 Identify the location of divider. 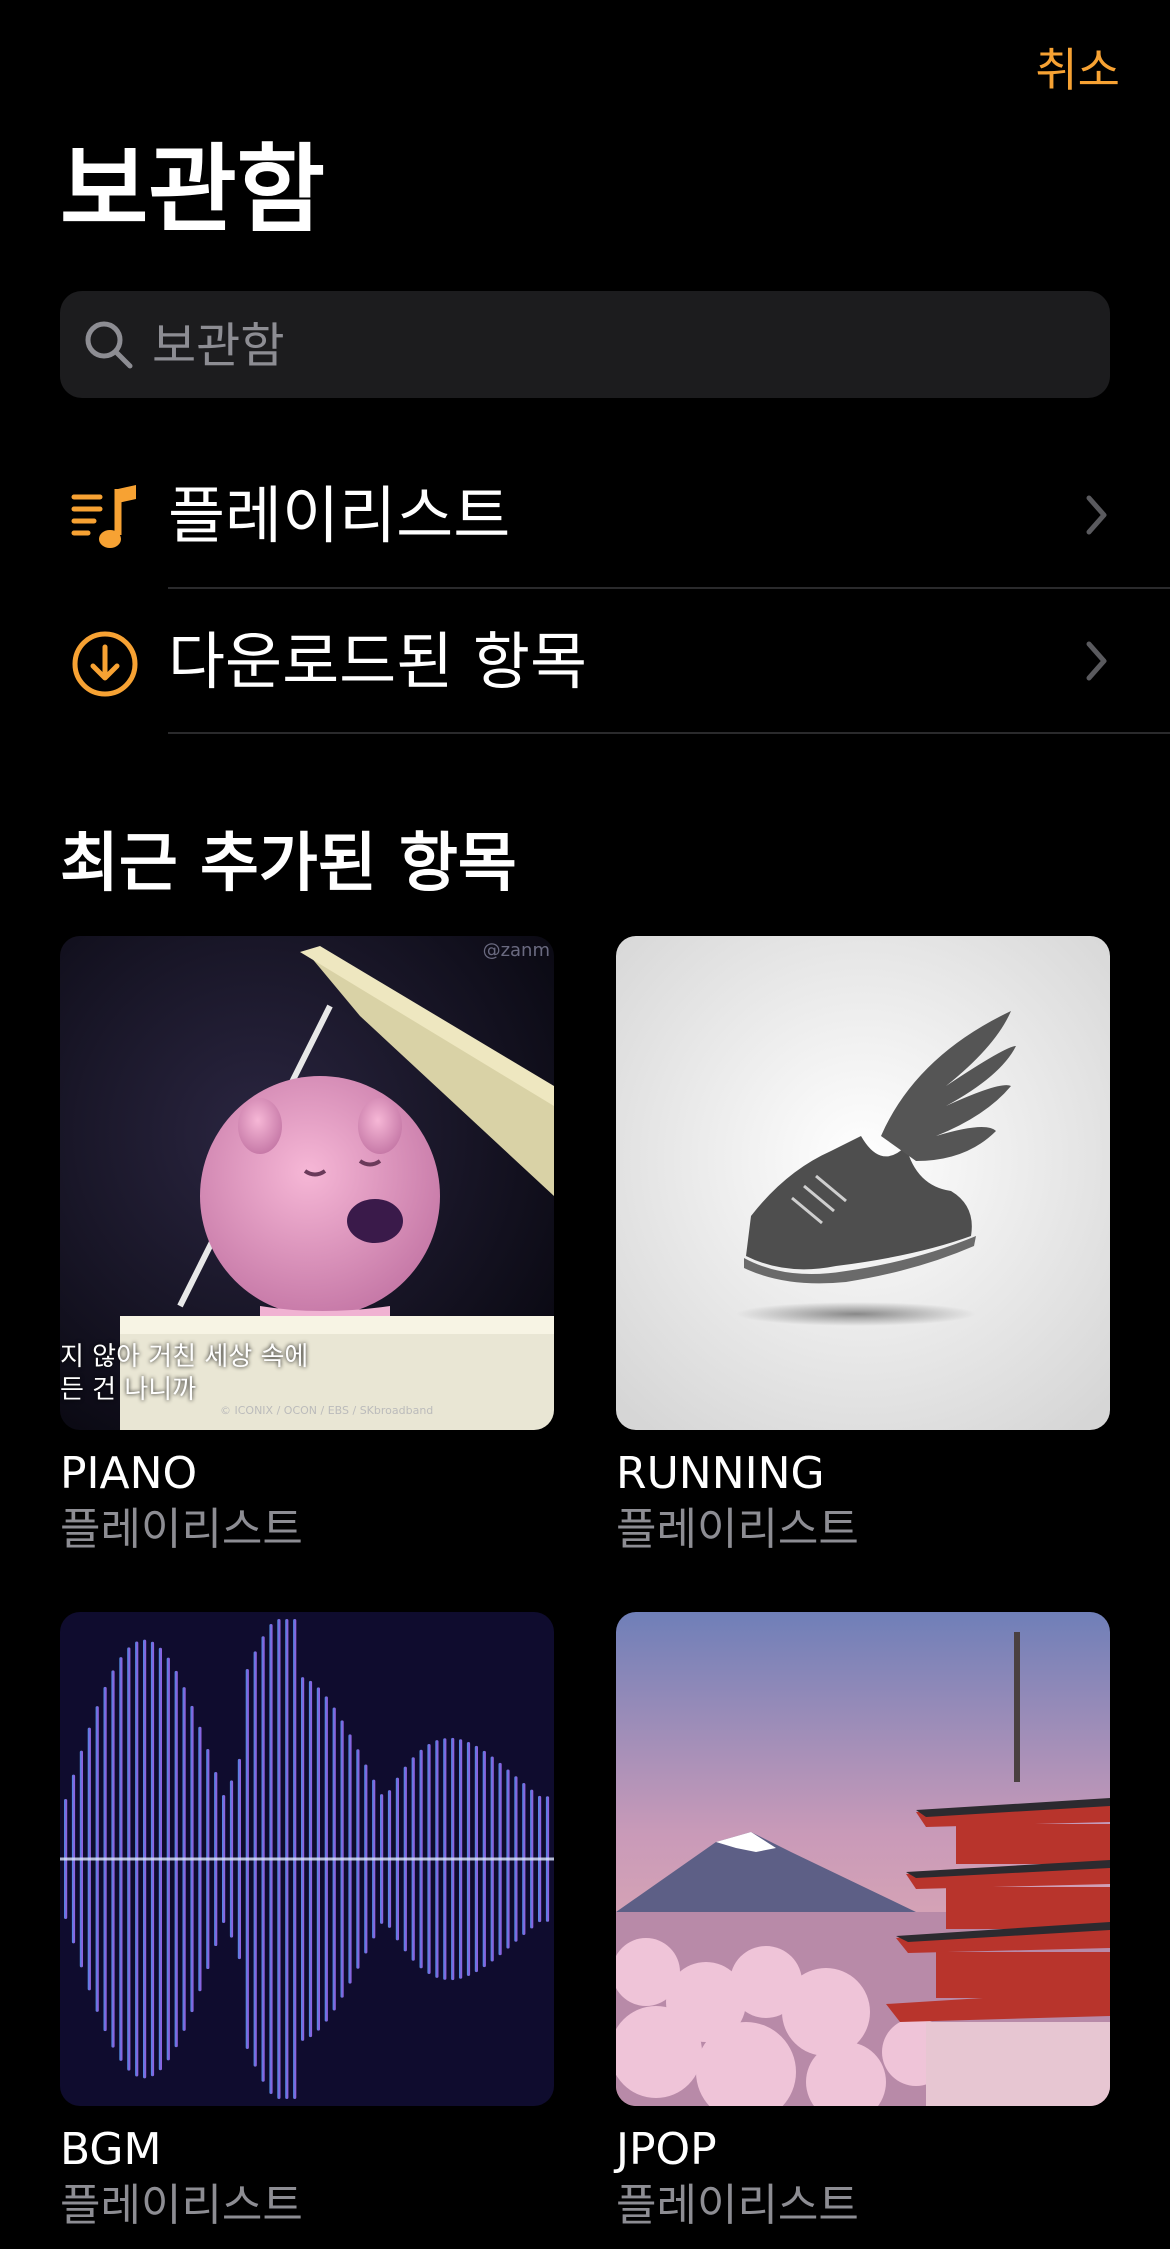
(669, 733).